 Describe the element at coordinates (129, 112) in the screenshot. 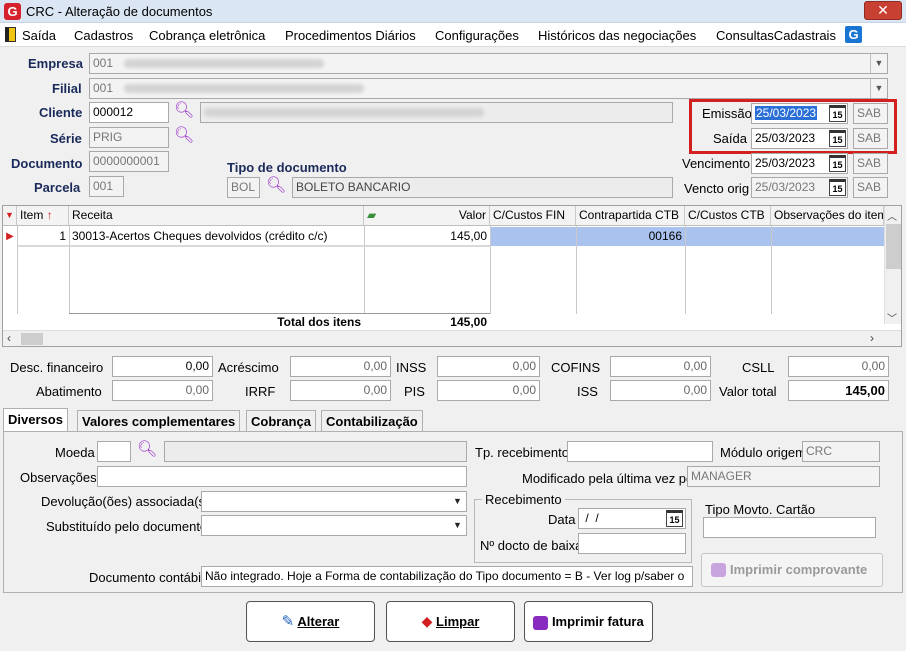

I see `cliente-code-input: 000012` at that location.